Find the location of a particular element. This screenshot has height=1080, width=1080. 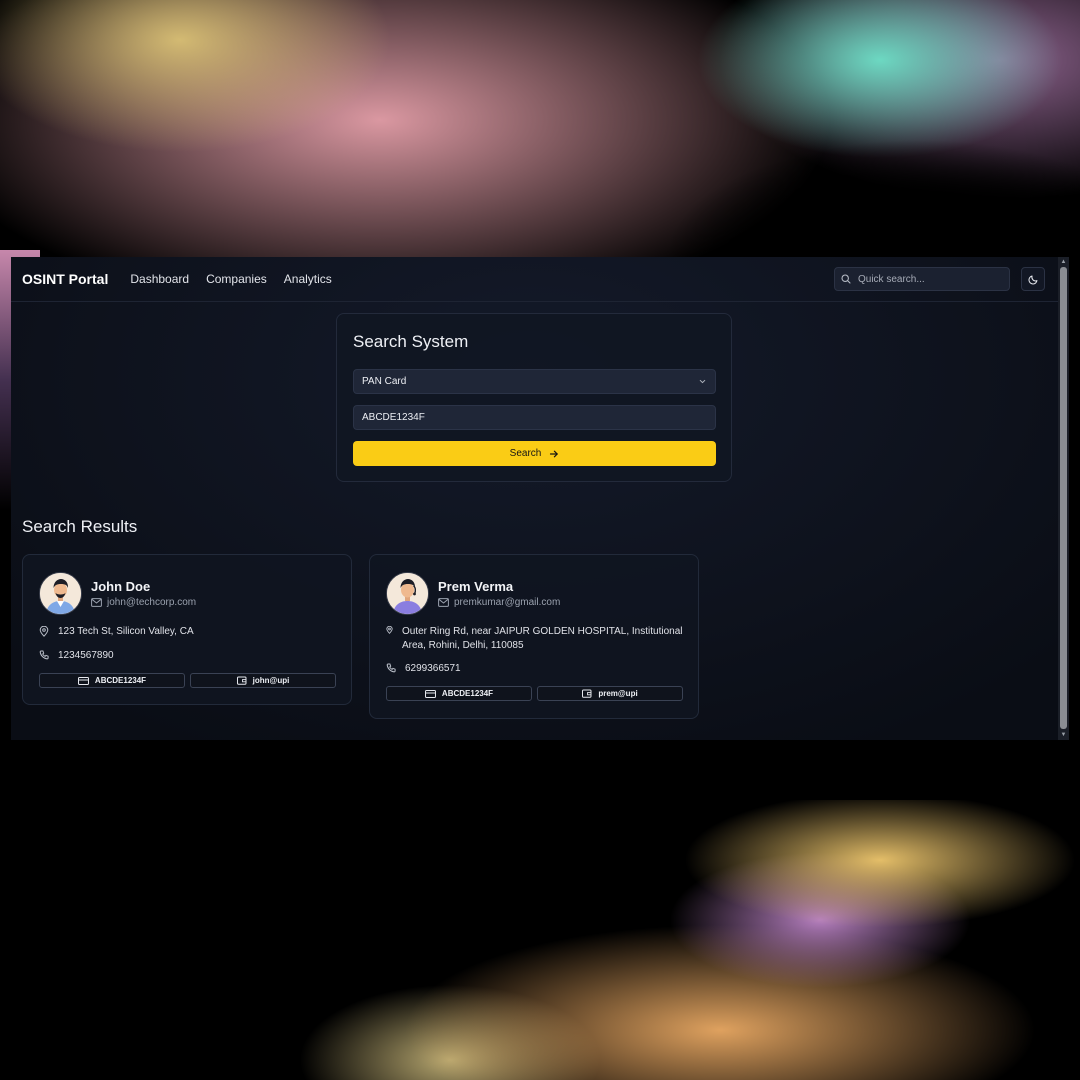

results-title: Search Results is located at coordinates (80, 526).